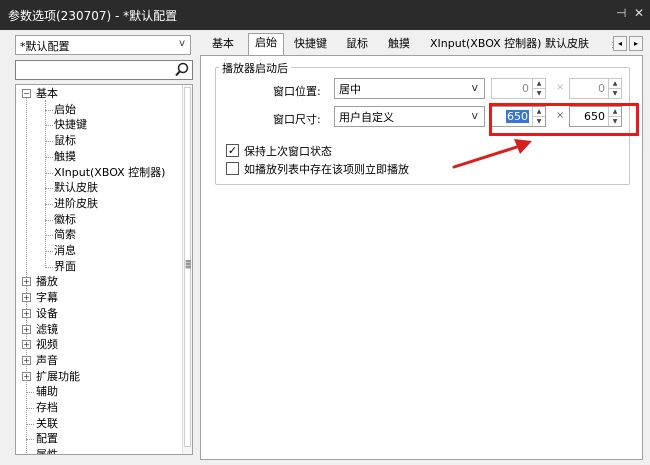 Image resolution: width=650 pixels, height=465 pixels. I want to click on position-value: 居中, so click(350, 89).